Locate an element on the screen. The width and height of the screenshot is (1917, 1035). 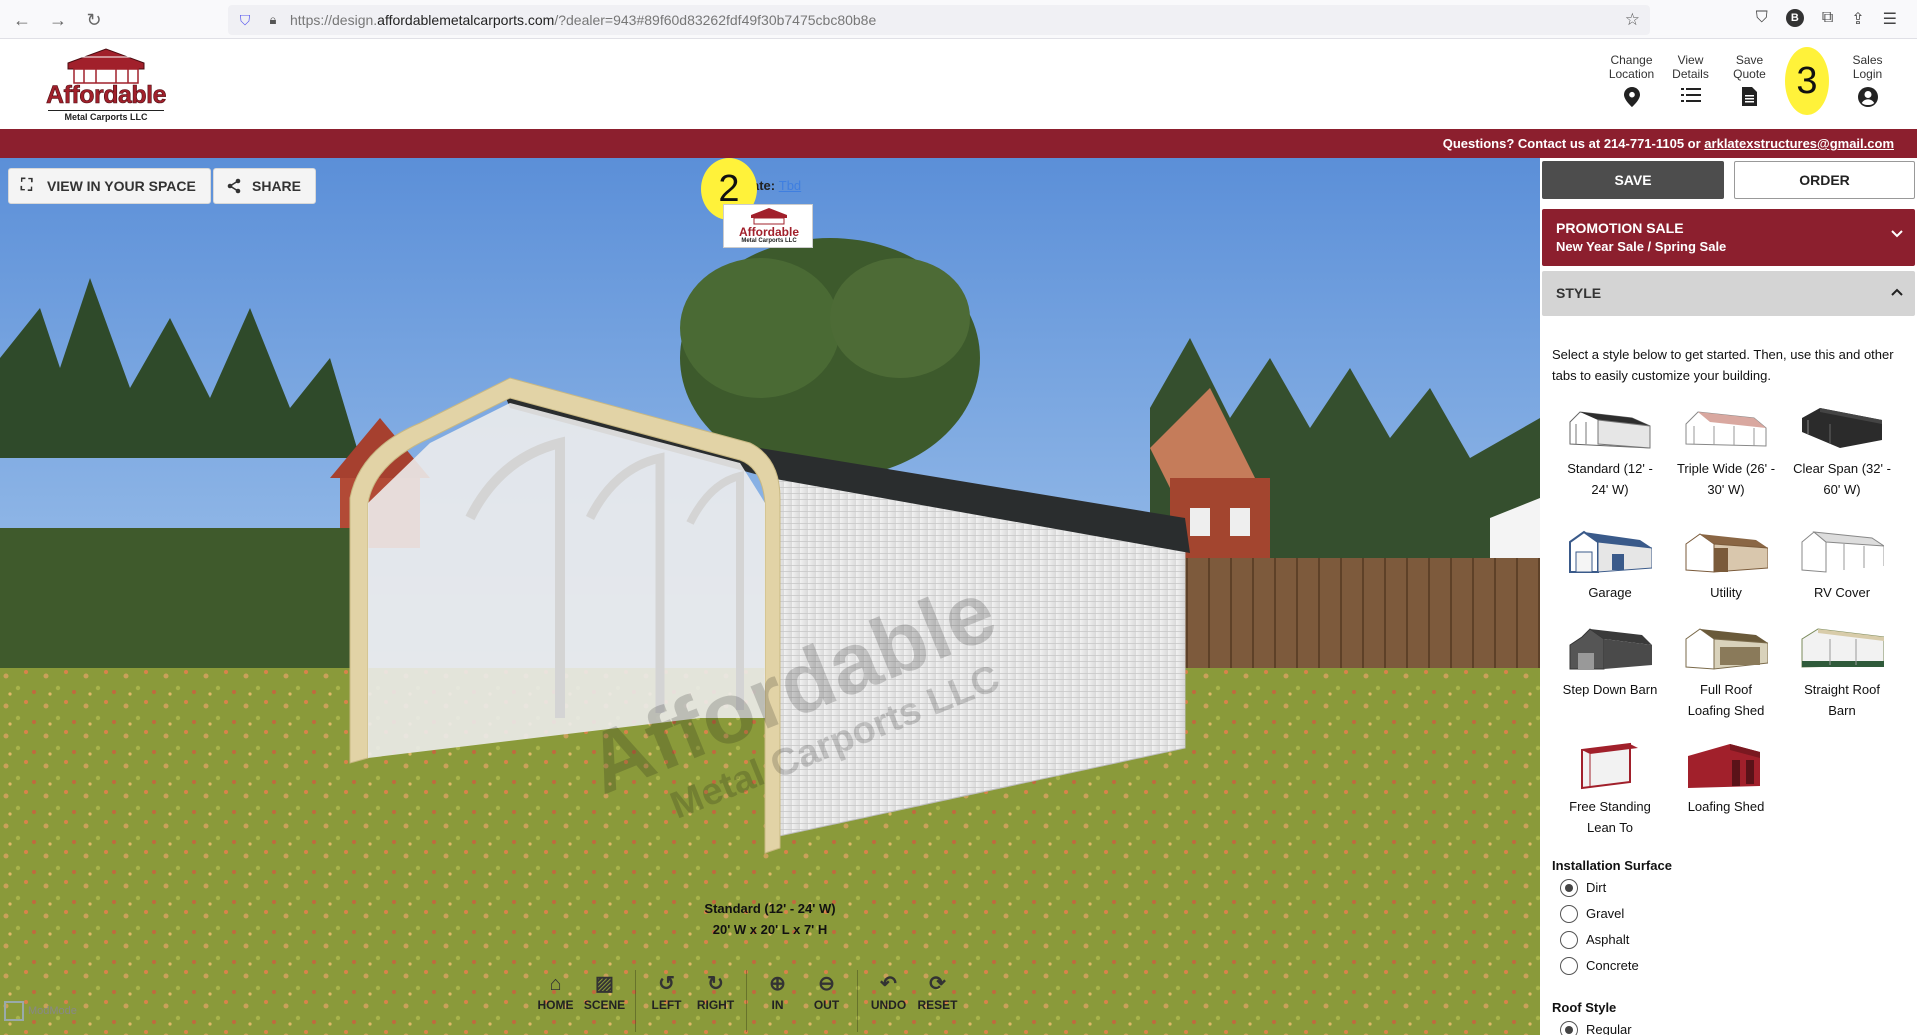
style-step-down-barn: Step Down Barn is located at coordinates (1610, 662).